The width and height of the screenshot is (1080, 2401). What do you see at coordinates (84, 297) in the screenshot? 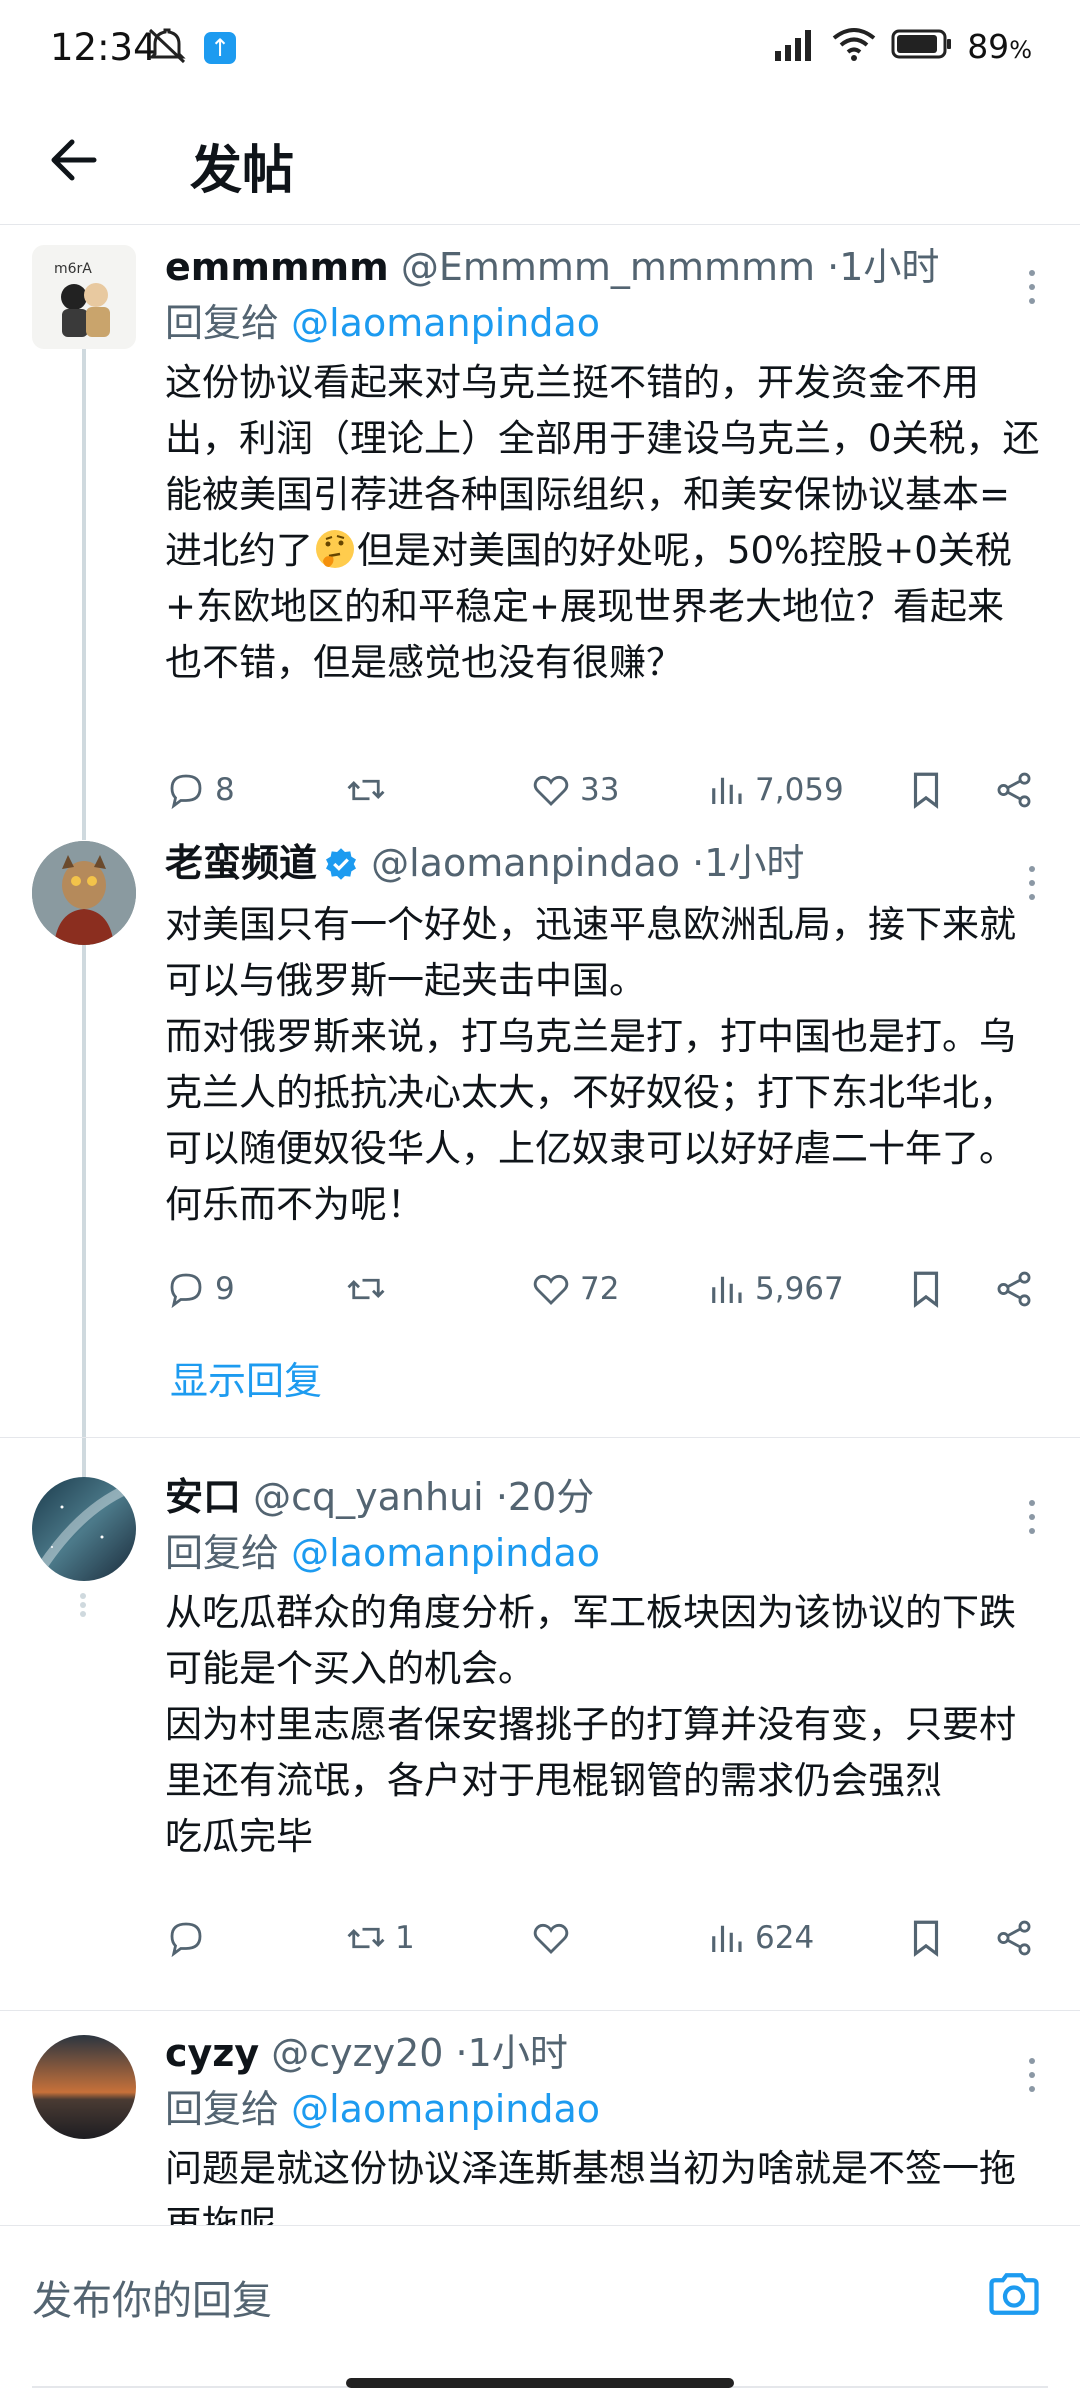
I see `avatar: m6rA` at bounding box center [84, 297].